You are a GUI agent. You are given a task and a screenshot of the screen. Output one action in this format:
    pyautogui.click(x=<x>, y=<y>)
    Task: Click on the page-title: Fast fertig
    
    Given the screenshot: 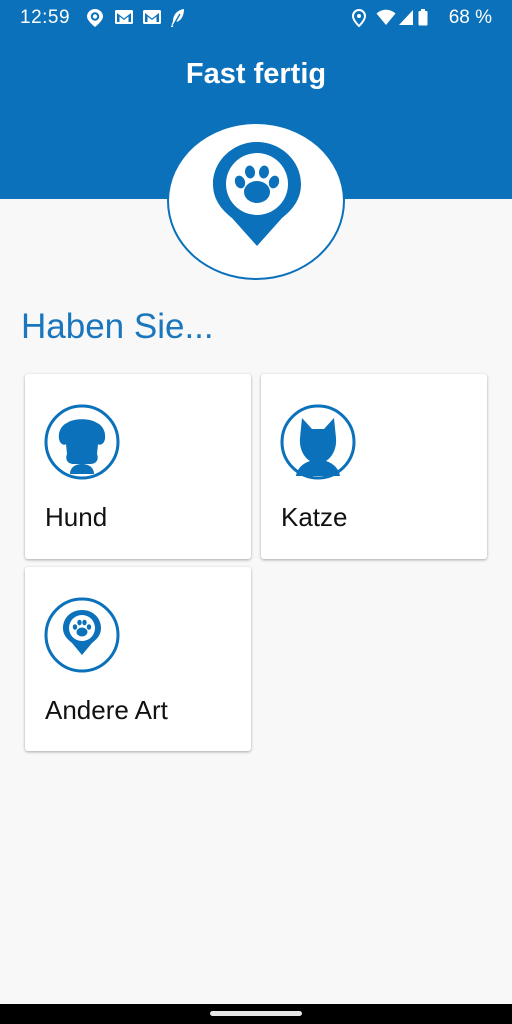 What is the action you would take?
    pyautogui.click(x=256, y=74)
    